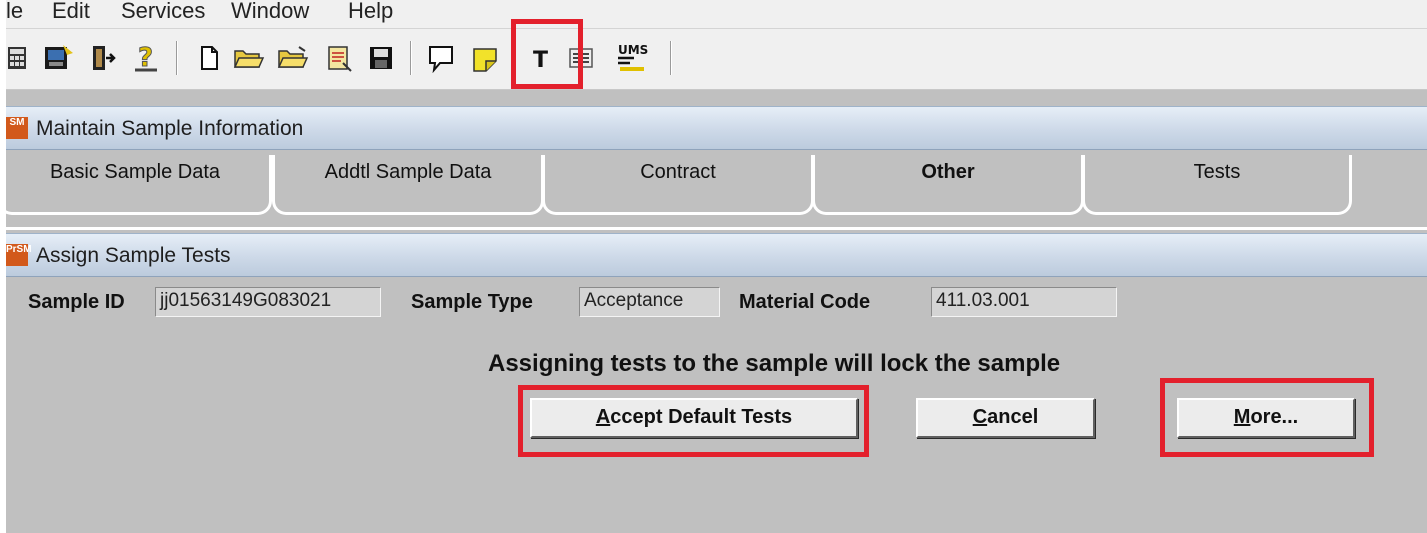 Image resolution: width=1427 pixels, height=533 pixels. What do you see at coordinates (59, 58) in the screenshot?
I see `tools-icon` at bounding box center [59, 58].